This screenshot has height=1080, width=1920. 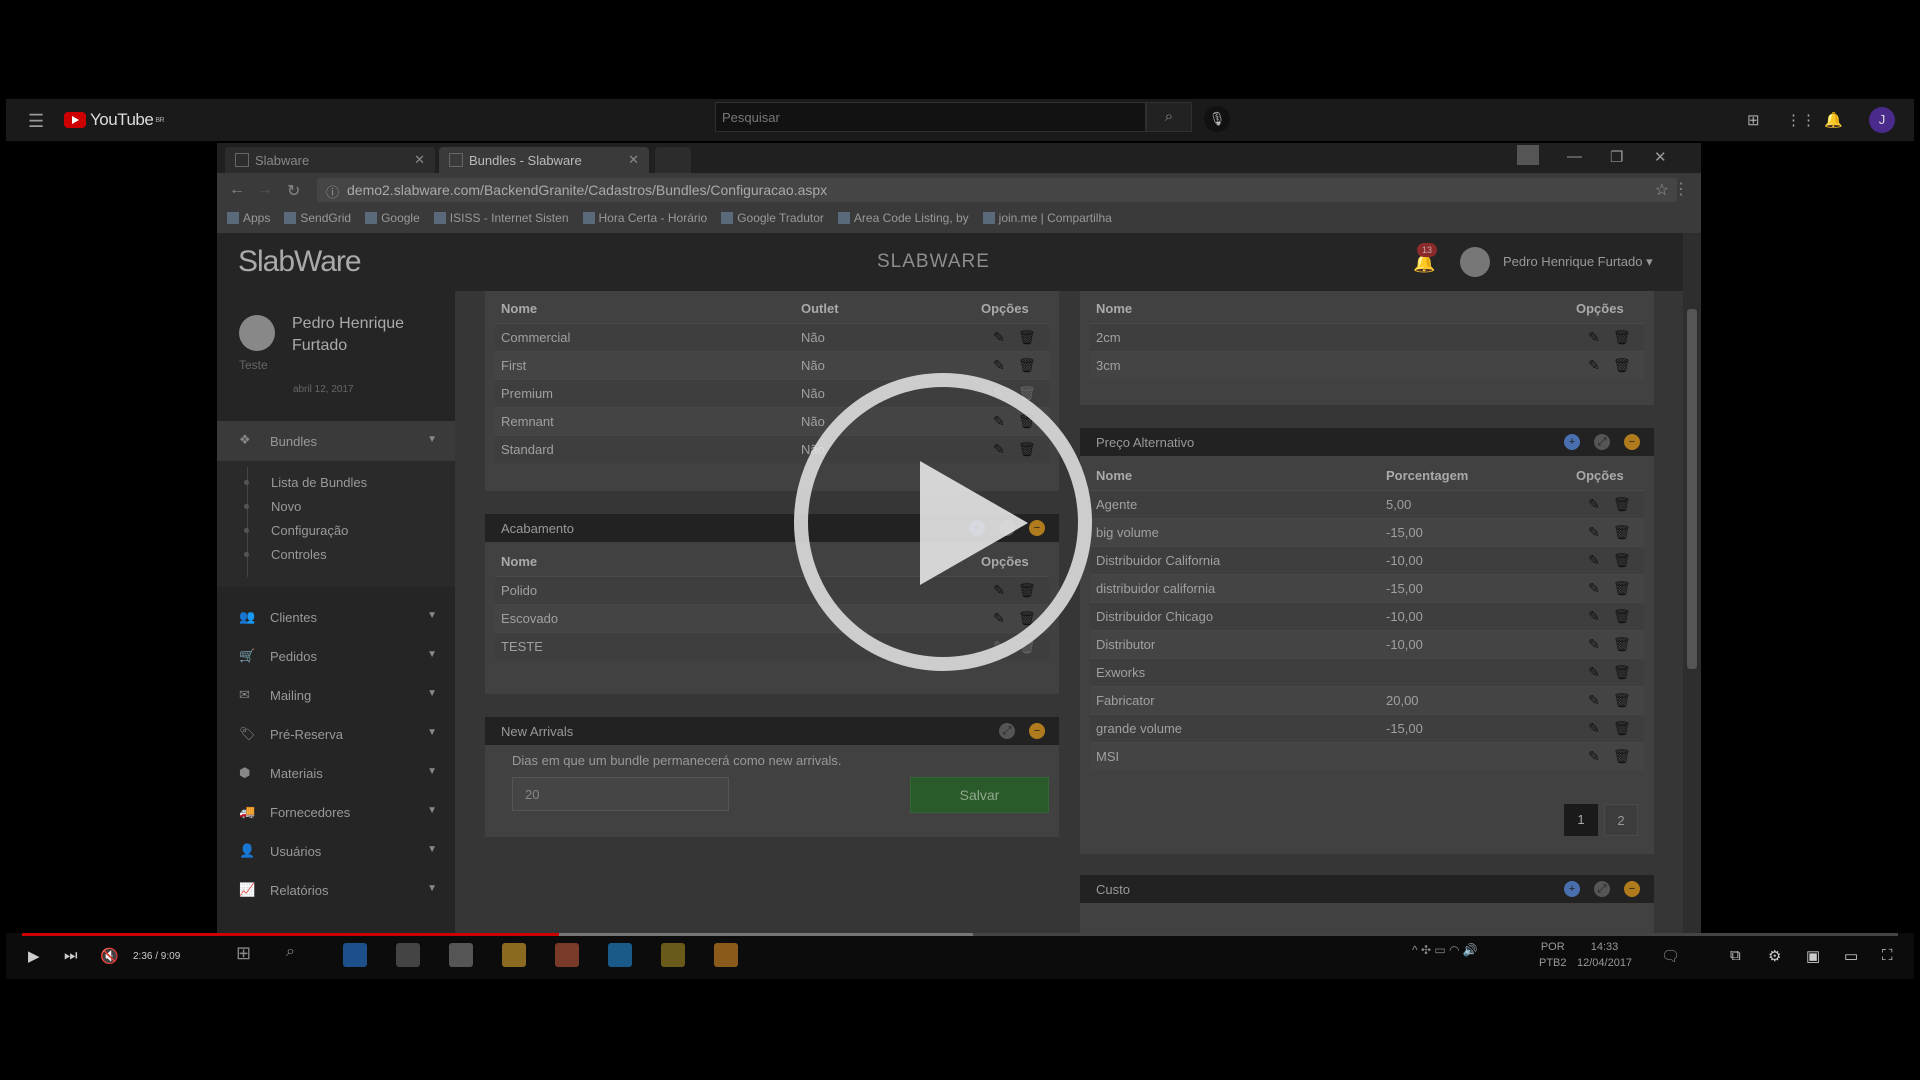 I want to click on mic-icon: 🎙, so click(x=1217, y=119).